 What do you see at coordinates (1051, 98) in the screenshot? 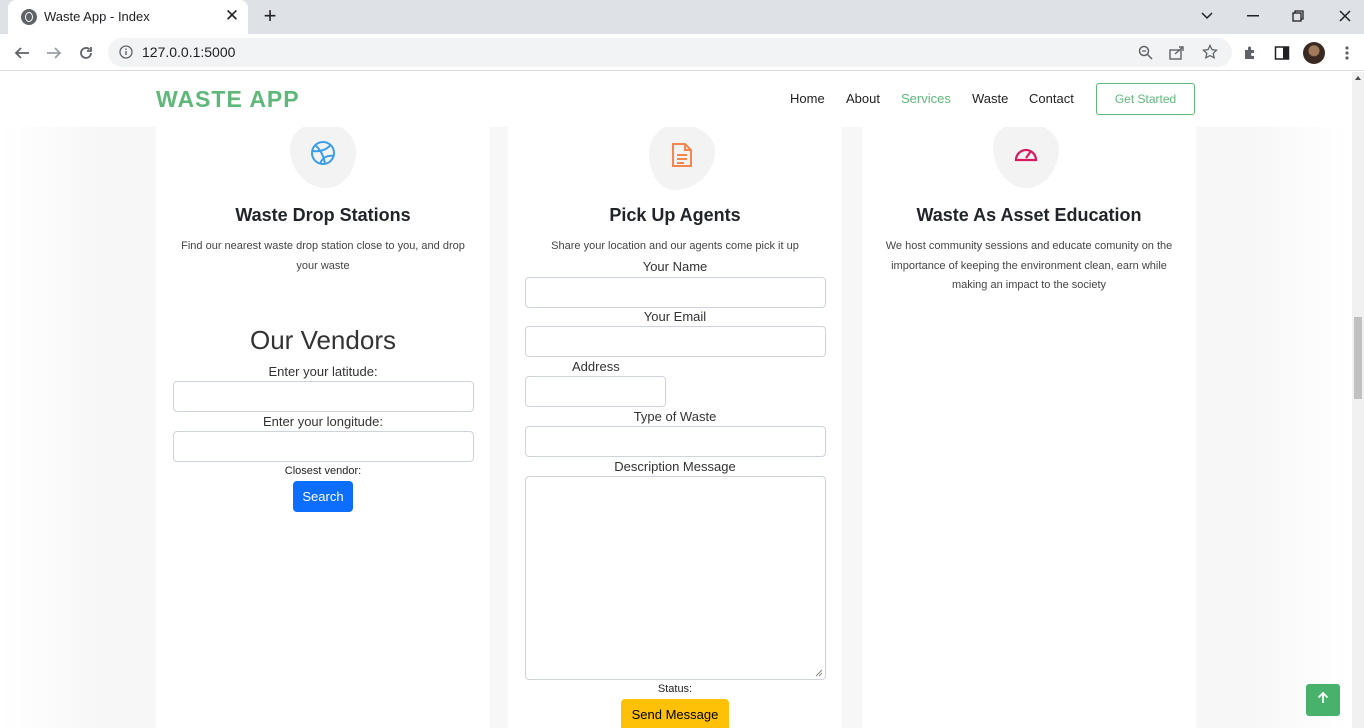
I see `nav-contact: Contact` at bounding box center [1051, 98].